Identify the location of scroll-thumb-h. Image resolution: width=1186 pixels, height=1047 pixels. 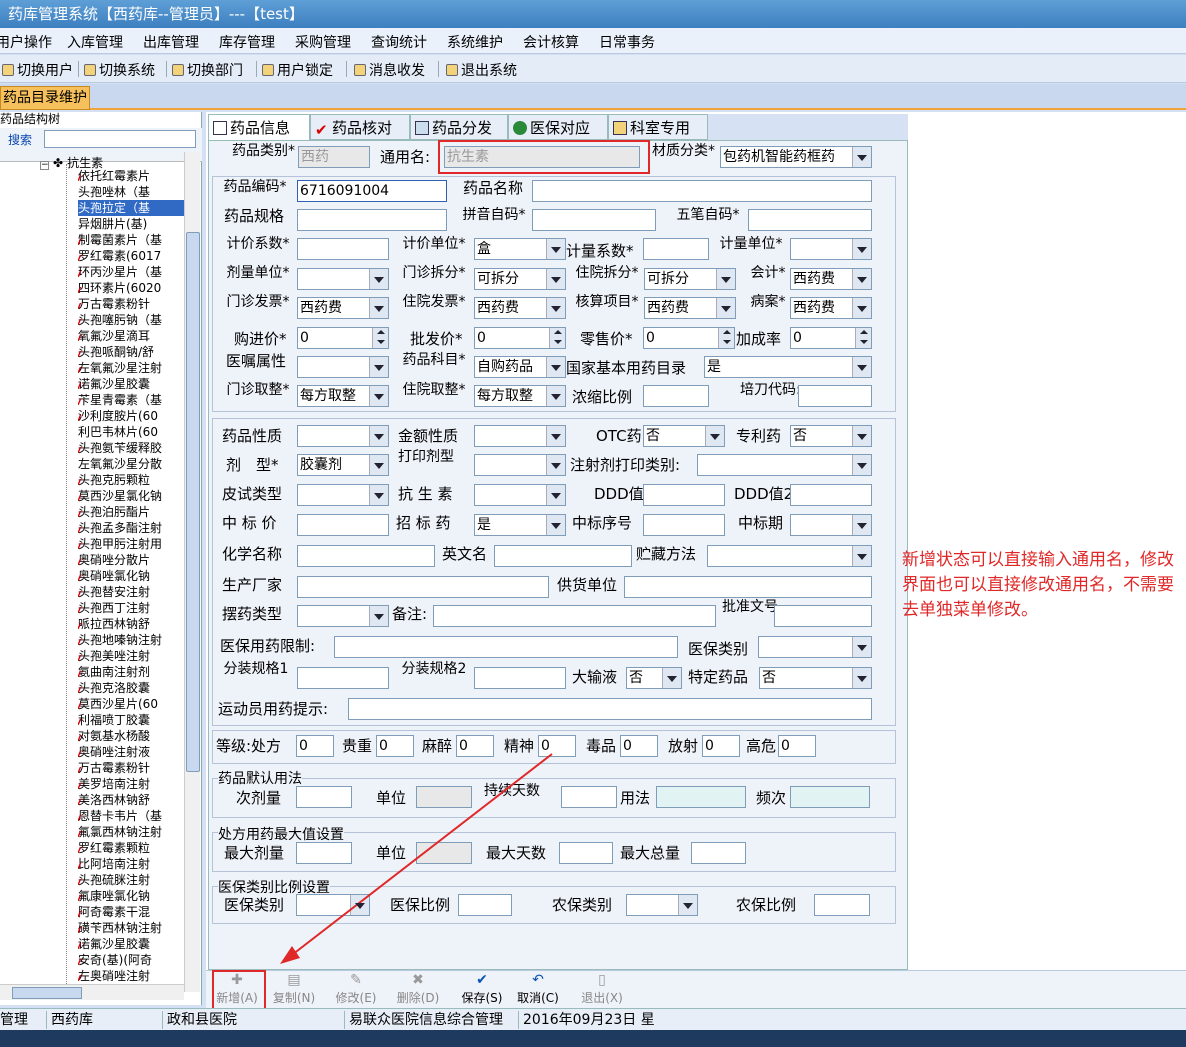
(47, 993).